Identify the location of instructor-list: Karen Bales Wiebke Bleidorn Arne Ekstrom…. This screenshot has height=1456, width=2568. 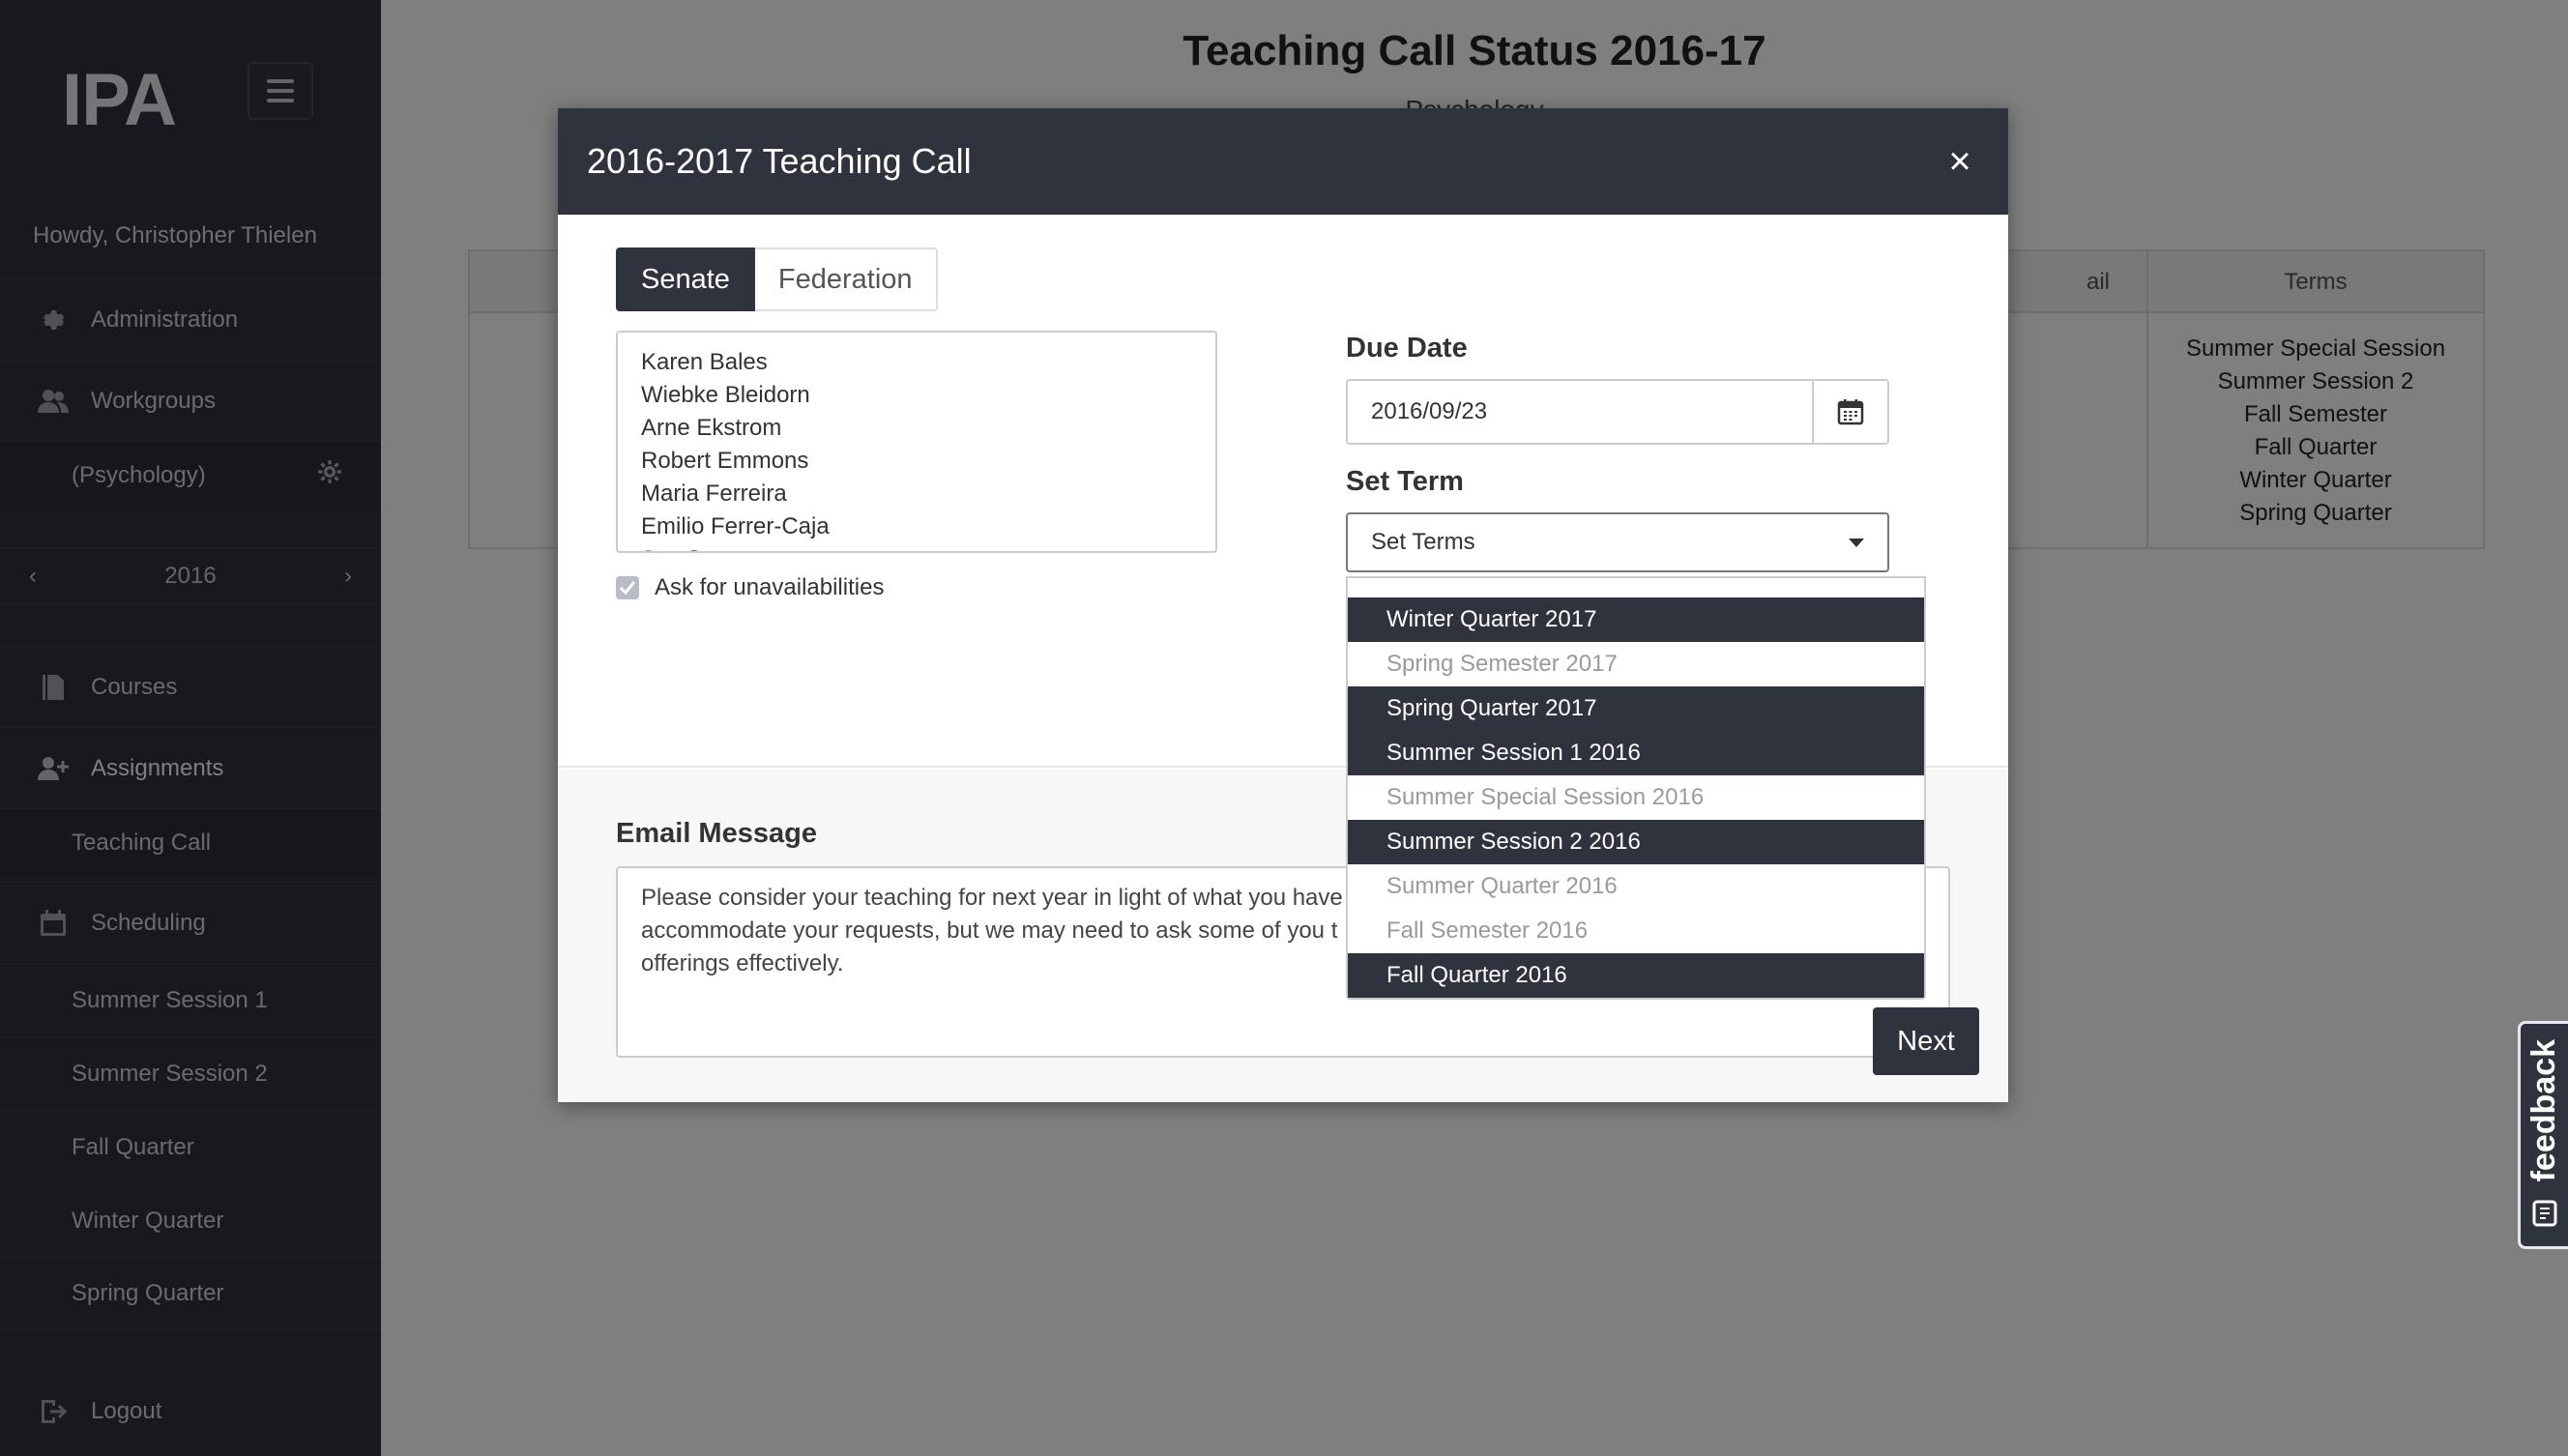
(916, 442).